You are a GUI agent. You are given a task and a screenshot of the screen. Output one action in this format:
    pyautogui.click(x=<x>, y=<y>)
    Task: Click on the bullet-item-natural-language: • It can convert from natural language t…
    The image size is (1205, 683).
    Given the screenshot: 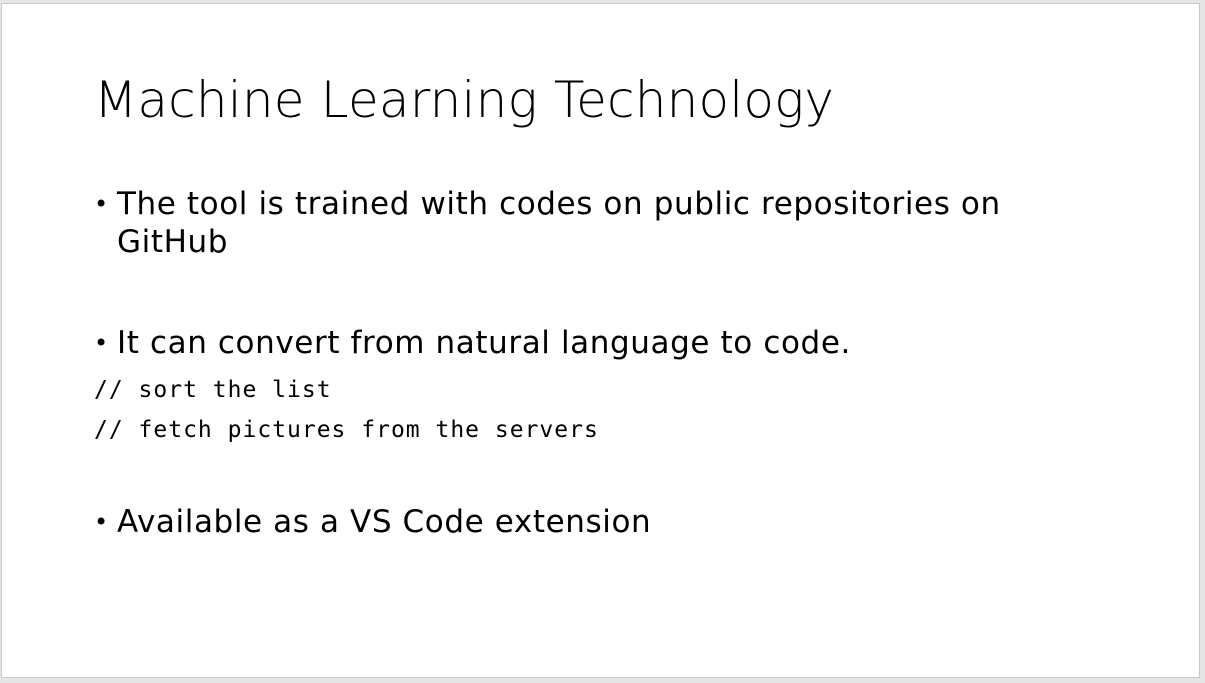 What is the action you would take?
    pyautogui.click(x=555, y=343)
    